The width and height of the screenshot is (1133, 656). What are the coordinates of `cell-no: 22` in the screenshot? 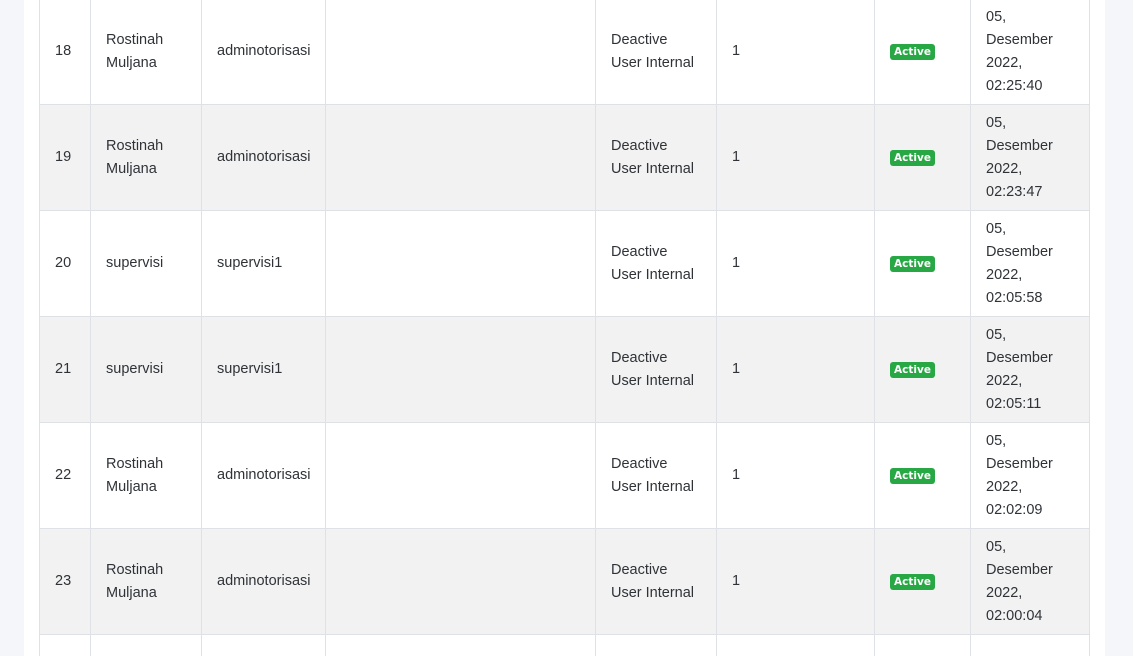 It's located at (65, 475).